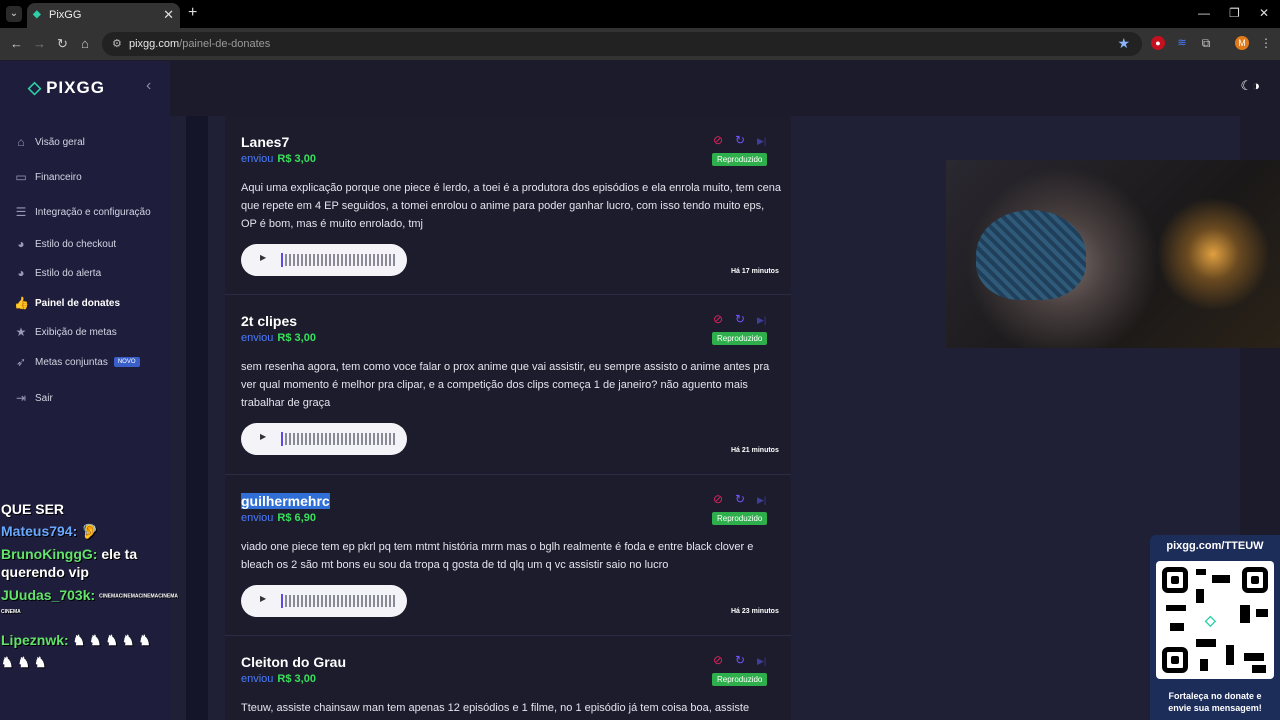  Describe the element at coordinates (1182, 43) in the screenshot. I see `extension-wave-icon: ≋` at that location.